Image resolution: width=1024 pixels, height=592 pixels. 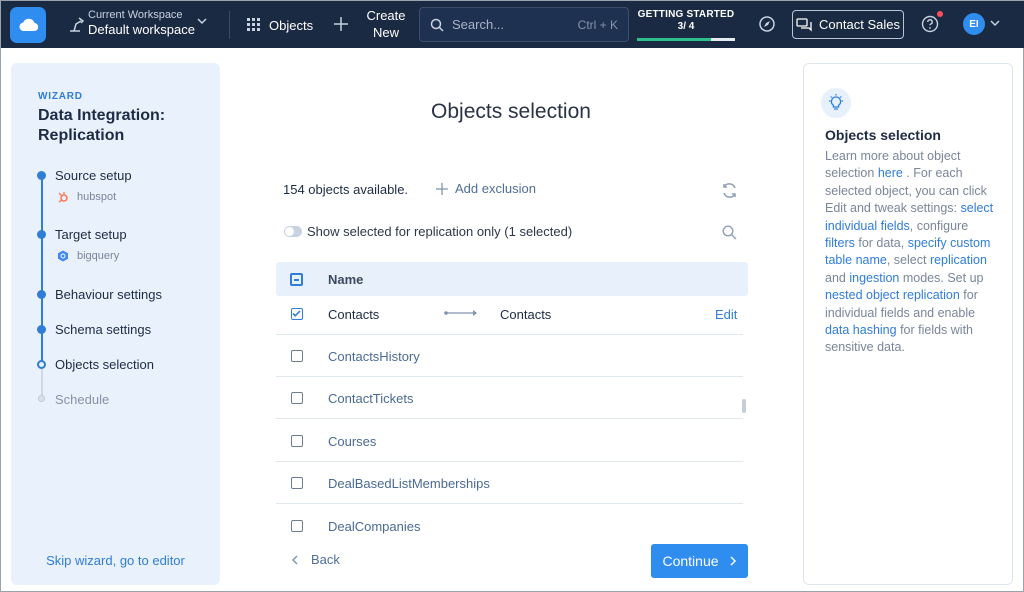 What do you see at coordinates (495, 188) in the screenshot?
I see `add-exclusion-label: Add exclusion` at bounding box center [495, 188].